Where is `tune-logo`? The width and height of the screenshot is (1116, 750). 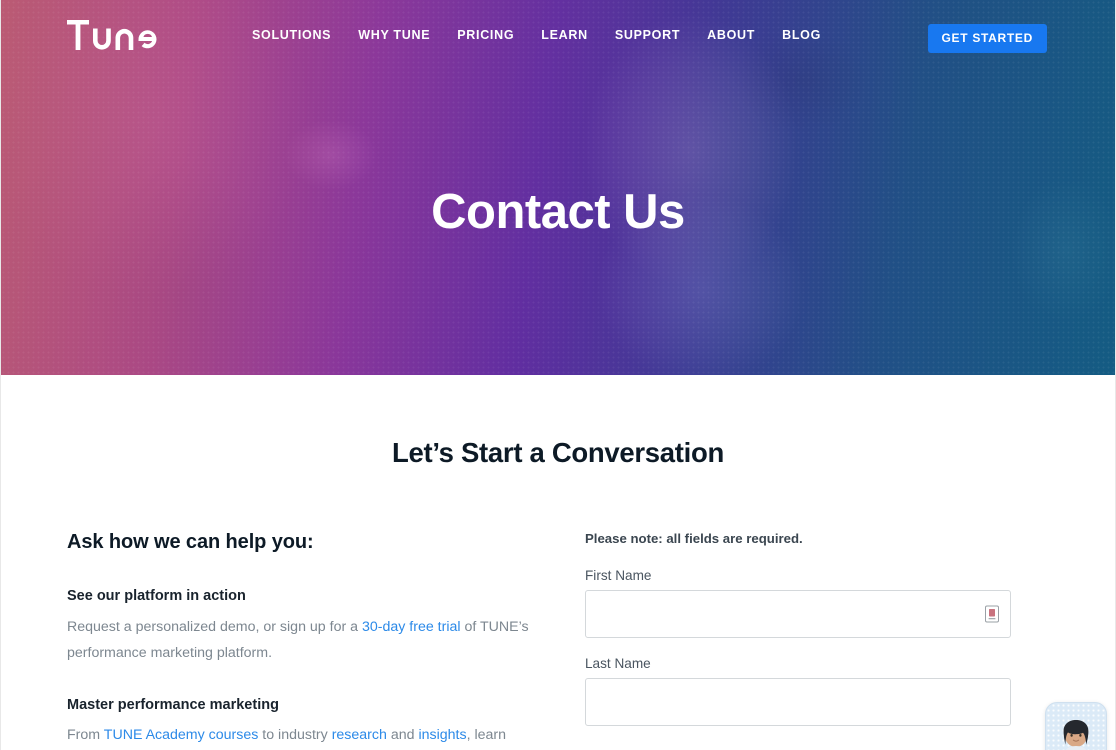 tune-logo is located at coordinates (117, 35).